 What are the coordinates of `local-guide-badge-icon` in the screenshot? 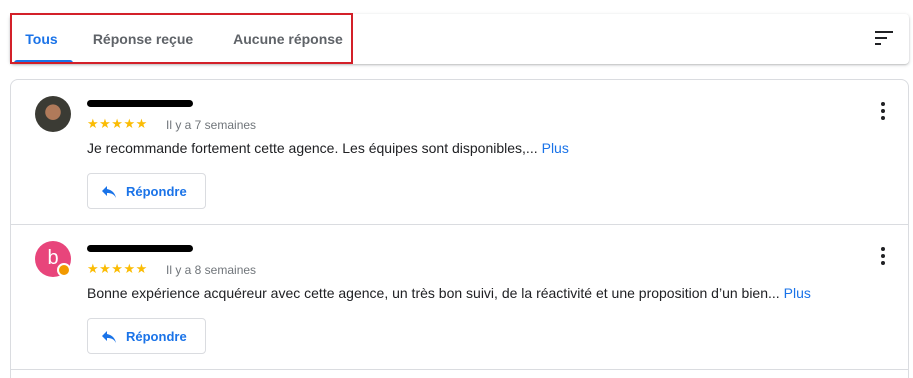 It's located at (64, 270).